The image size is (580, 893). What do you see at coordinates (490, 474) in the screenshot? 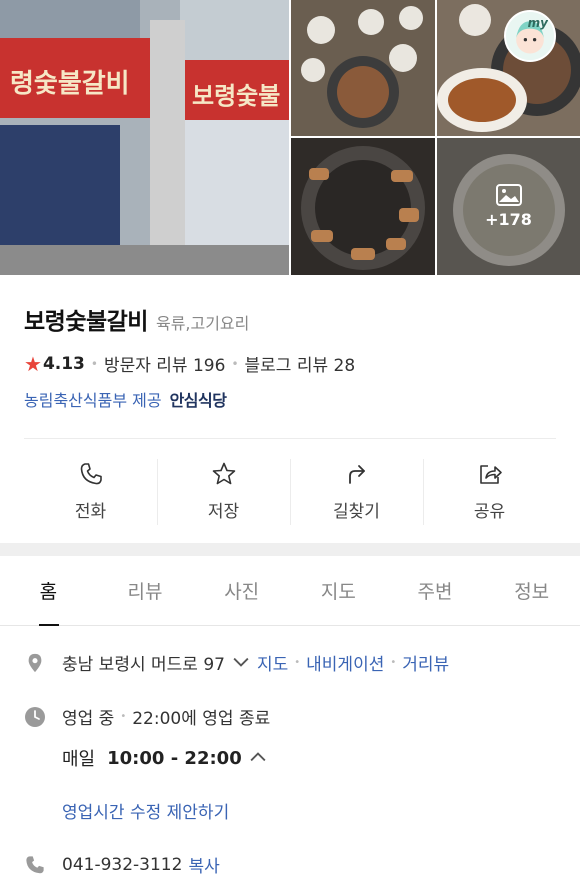
I see `share-icon` at bounding box center [490, 474].